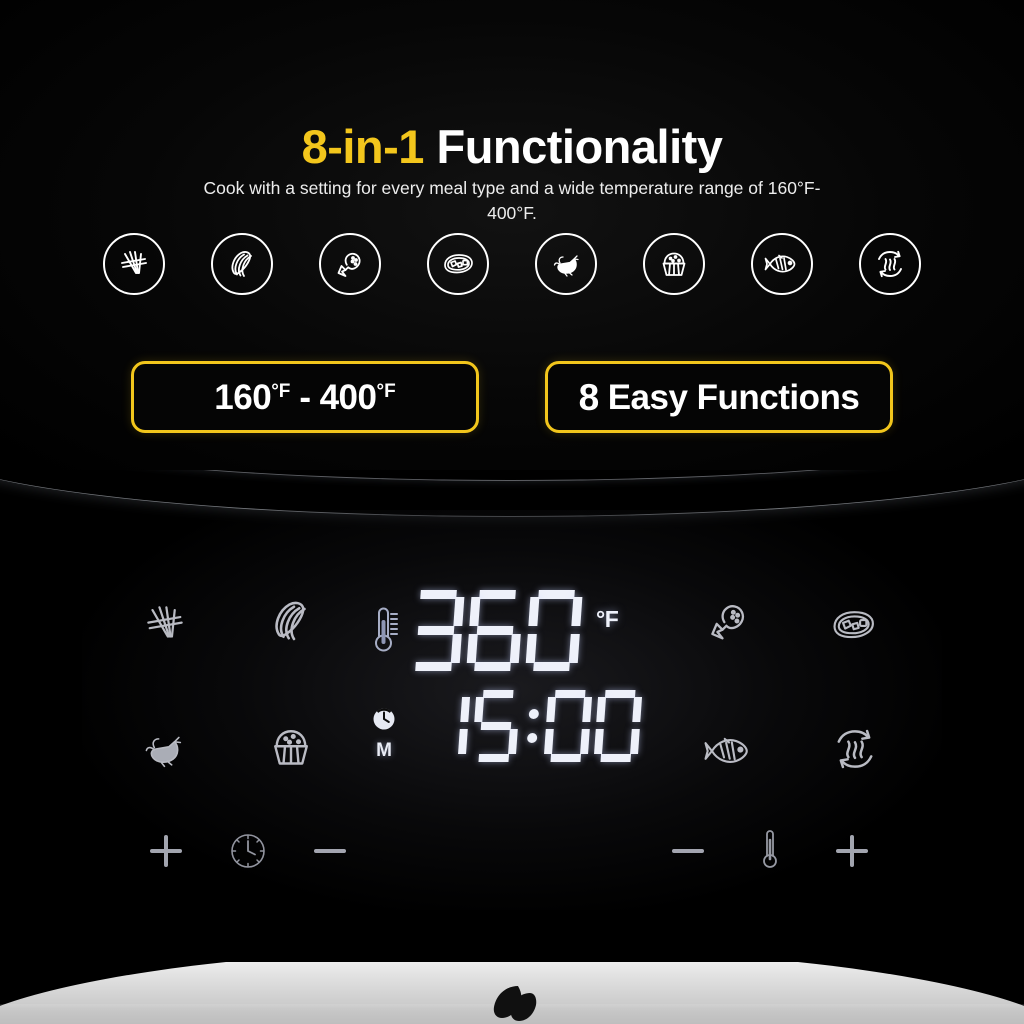  I want to click on program-button-steak, so click(853, 625).